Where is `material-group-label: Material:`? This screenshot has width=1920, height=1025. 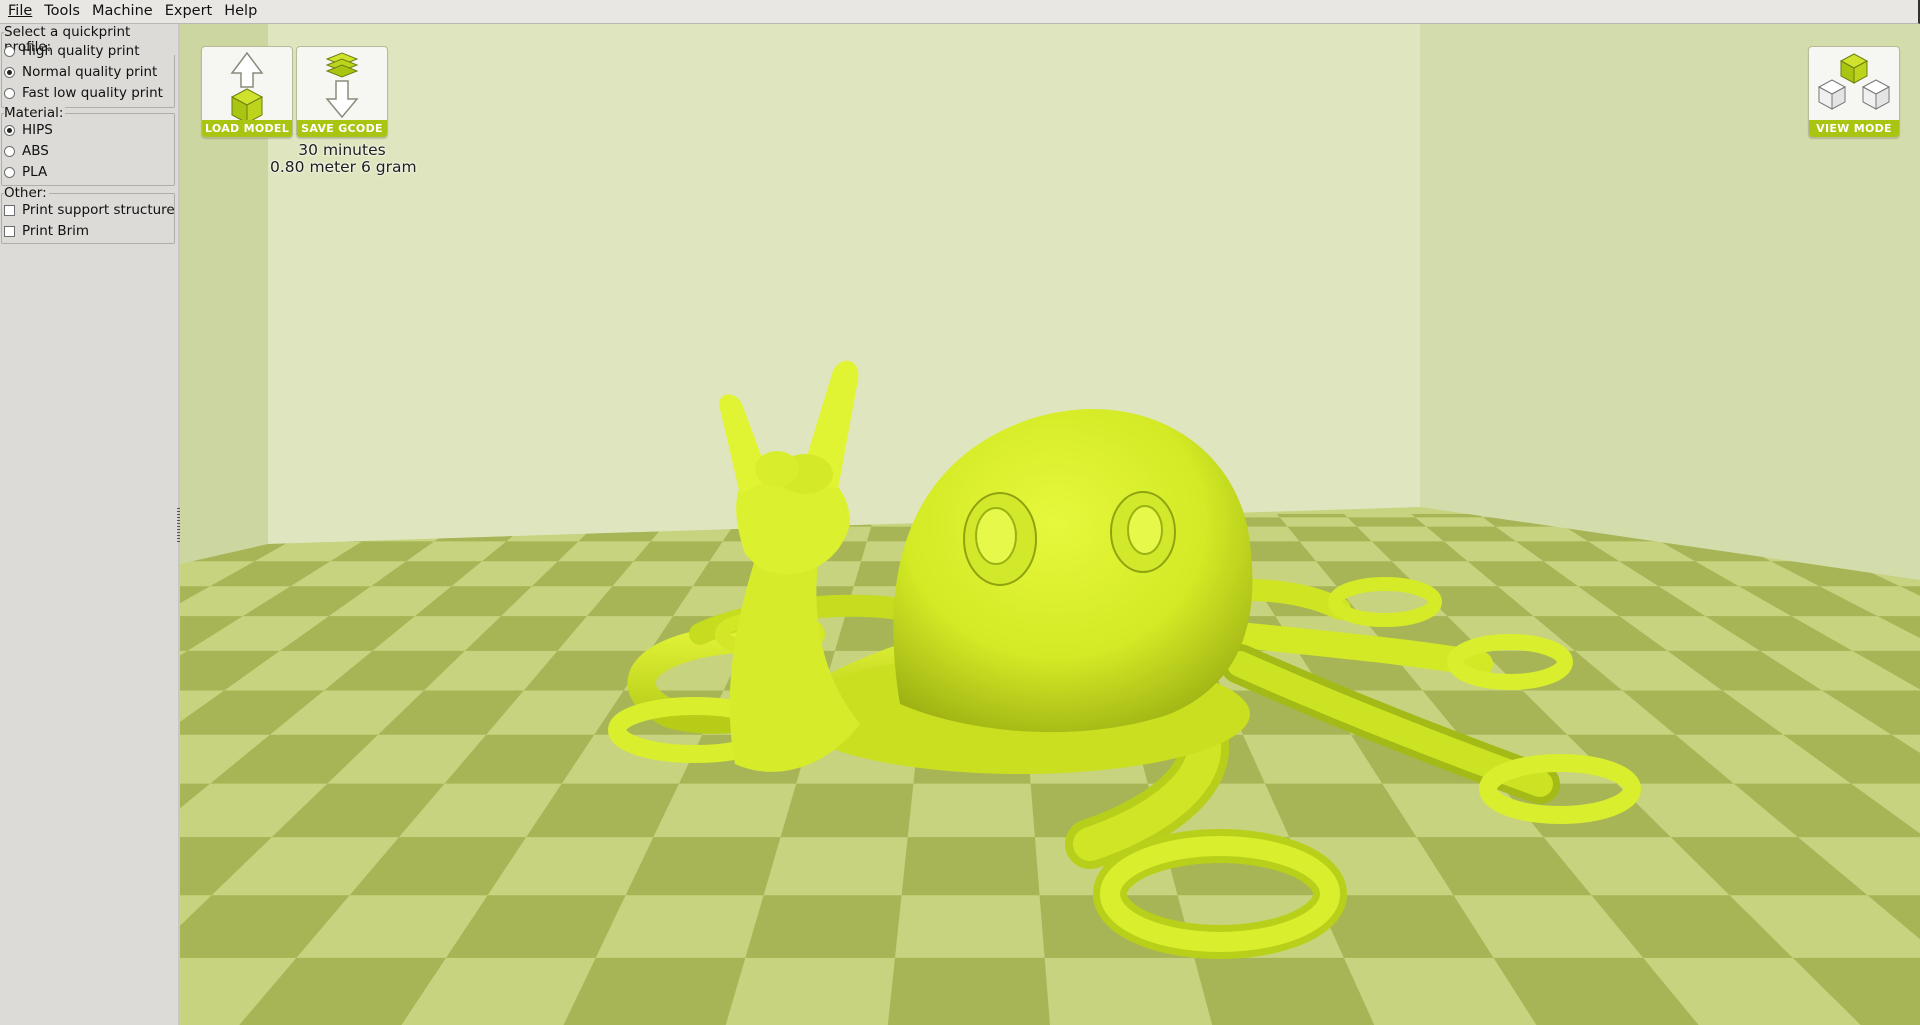
material-group-label: Material: is located at coordinates (35, 113).